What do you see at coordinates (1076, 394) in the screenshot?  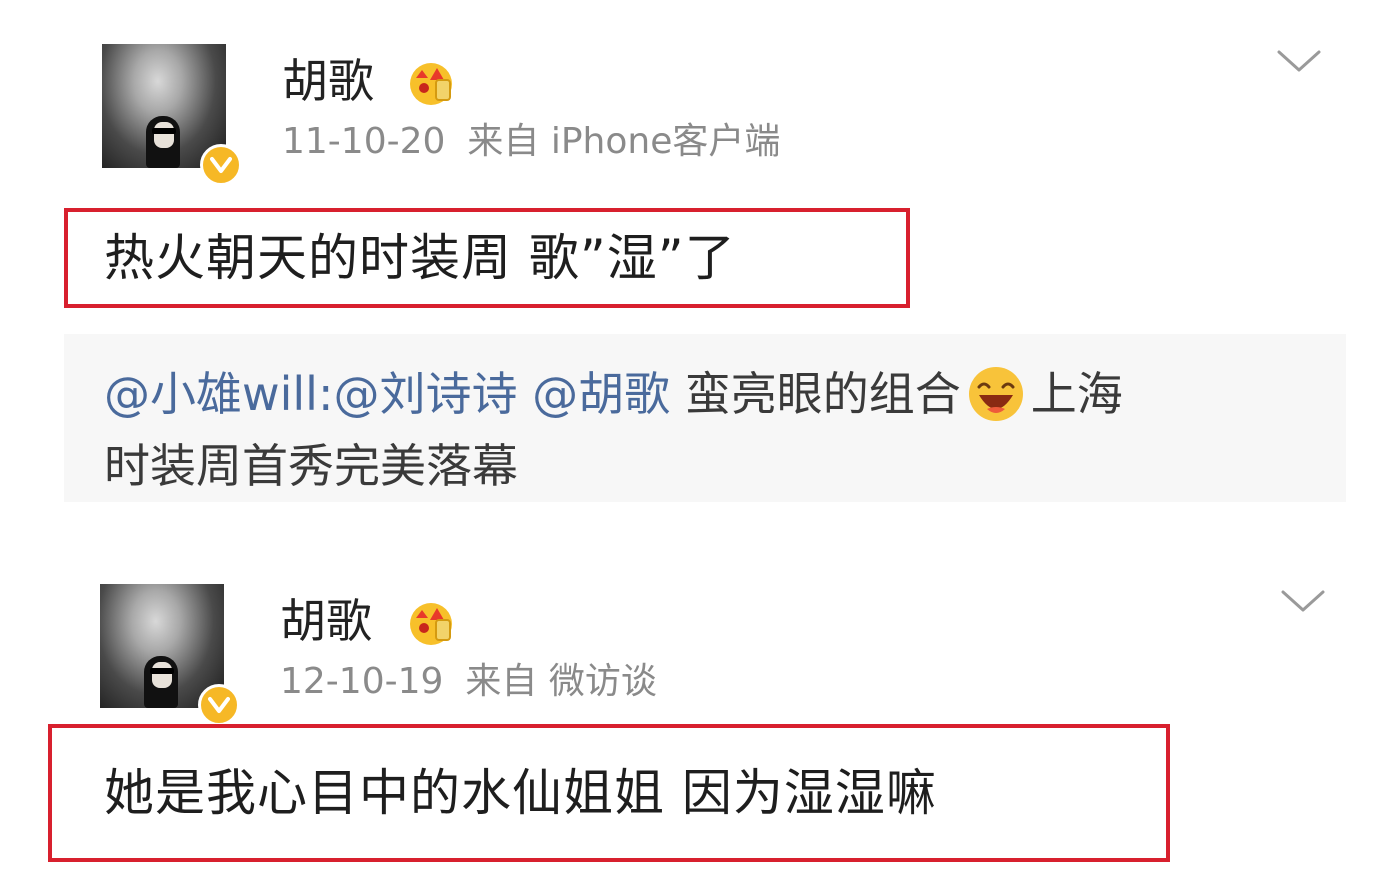 I see `repost-text: 上海` at bounding box center [1076, 394].